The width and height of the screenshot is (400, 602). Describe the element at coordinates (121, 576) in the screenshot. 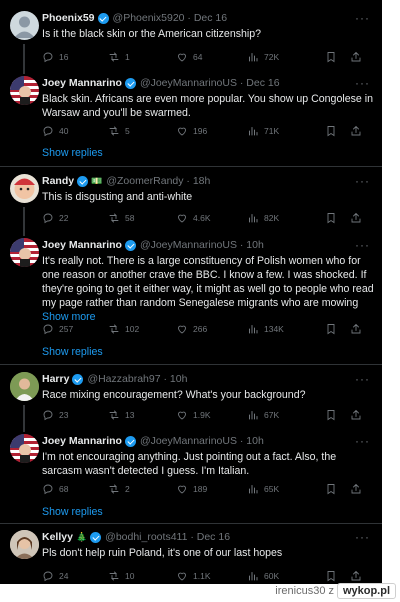

I see `repost-button: 10` at that location.